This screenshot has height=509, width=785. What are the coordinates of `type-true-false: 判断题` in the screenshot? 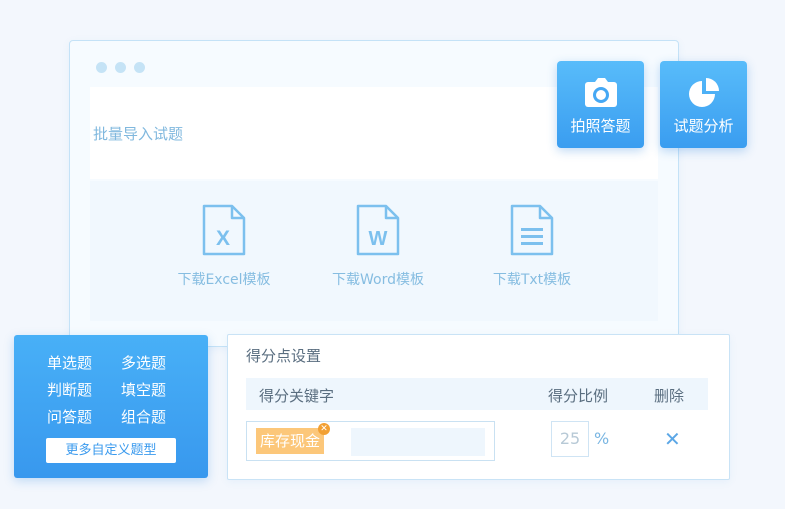 It's located at (69, 389).